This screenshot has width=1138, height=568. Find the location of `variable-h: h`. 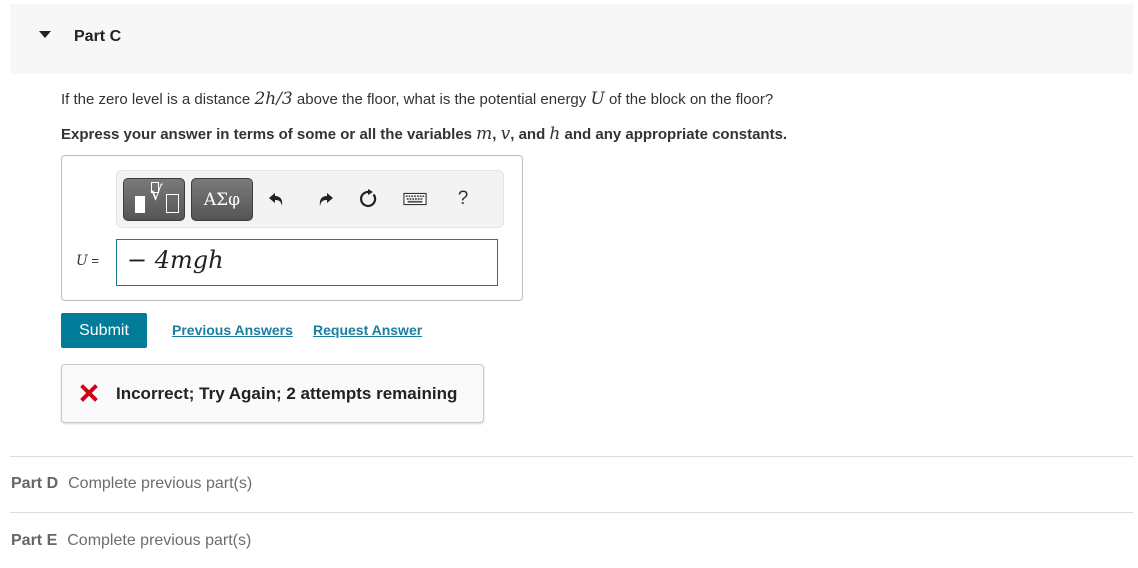

variable-h: h is located at coordinates (555, 134).